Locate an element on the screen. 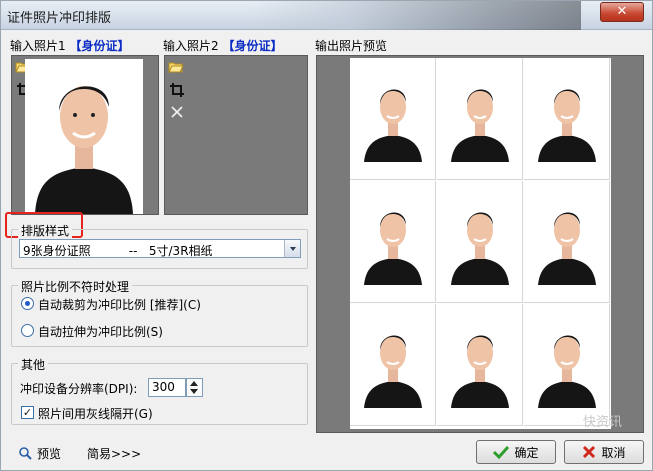 The height and width of the screenshot is (471, 653). other-group: 其他 冲印设备分辨率(DPI): 300 ✓ 照片间用灰线隔开(G) is located at coordinates (159, 390).